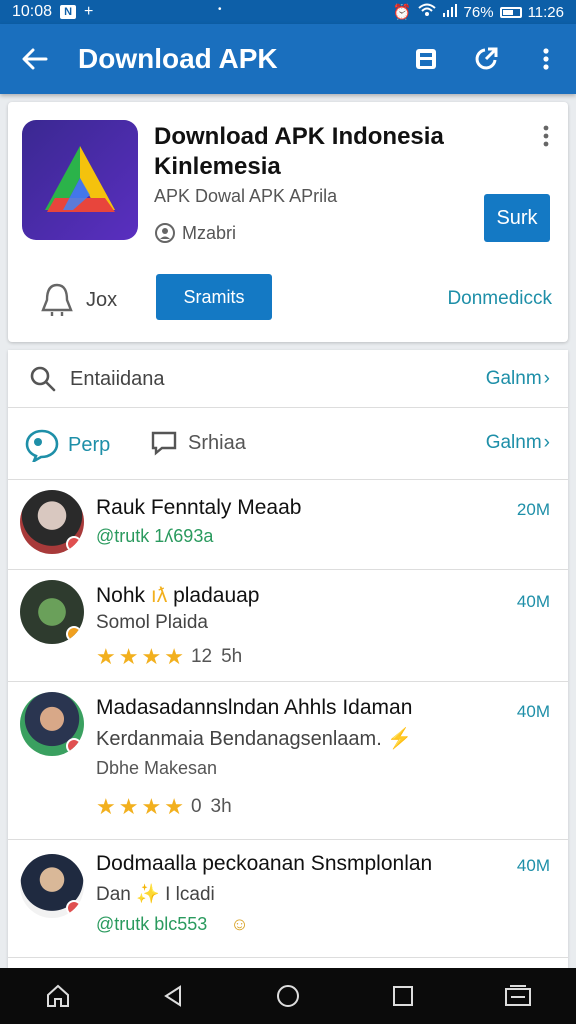 The width and height of the screenshot is (576, 1024). Describe the element at coordinates (450, 12) in the screenshot. I see `signal-icon` at that location.